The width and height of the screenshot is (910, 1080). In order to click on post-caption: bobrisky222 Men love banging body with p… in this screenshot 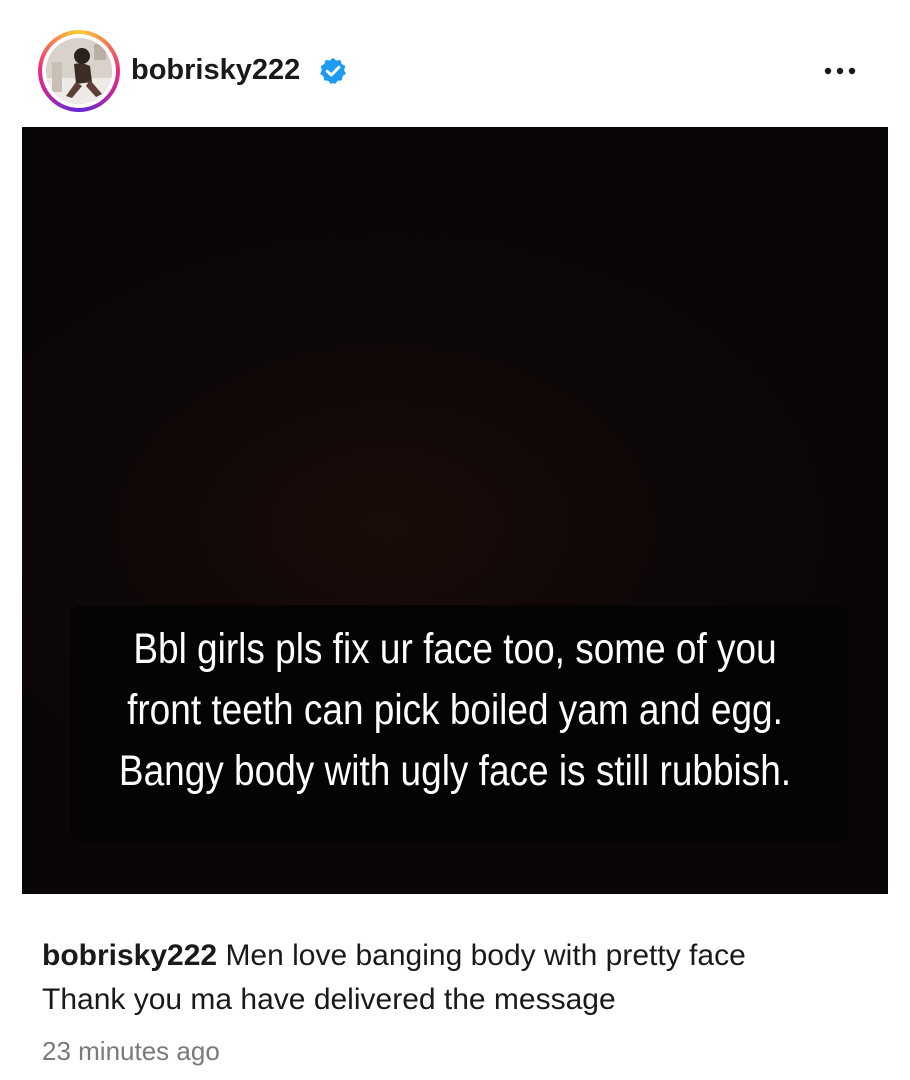, I will do `click(476, 978)`.